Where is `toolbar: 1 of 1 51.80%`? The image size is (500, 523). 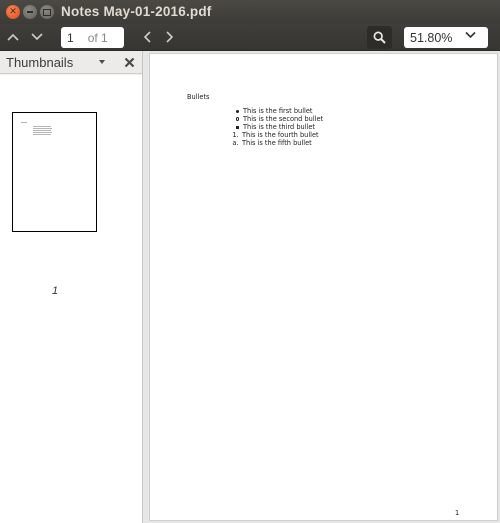 toolbar: 1 of 1 51.80% is located at coordinates (250, 37).